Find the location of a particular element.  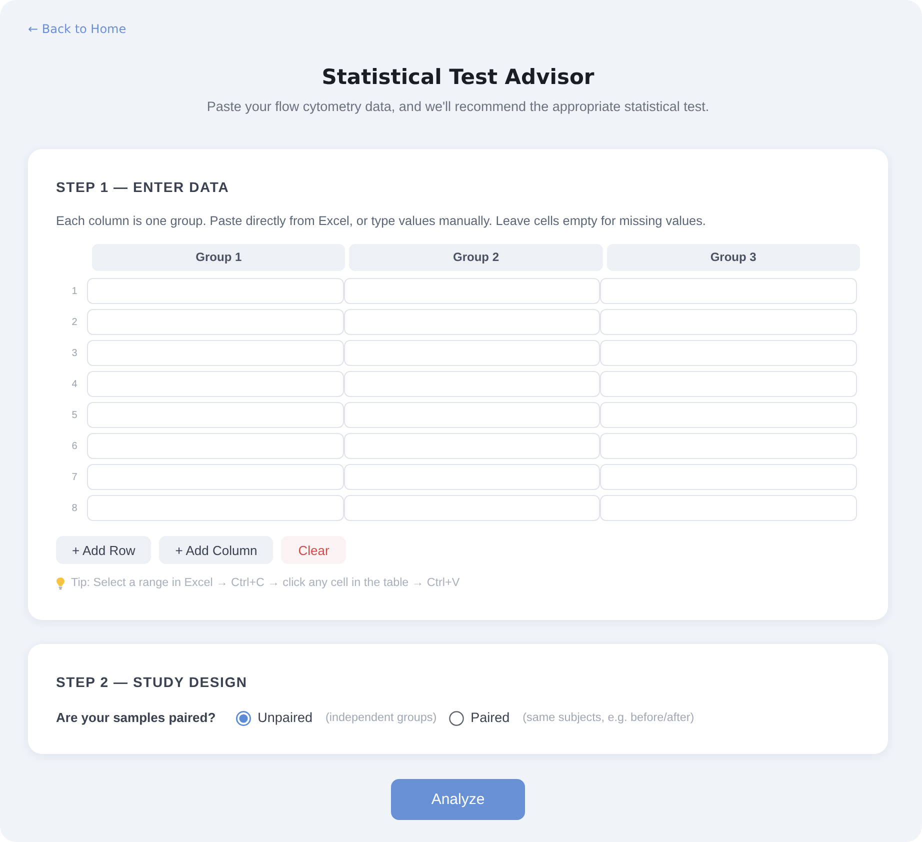

step-heading: STEP 1 — ENTER DATA is located at coordinates (143, 187).